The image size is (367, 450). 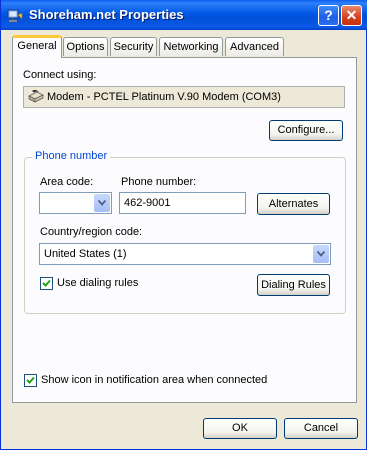 What do you see at coordinates (75, 203) in the screenshot?
I see `area-code-dropdown` at bounding box center [75, 203].